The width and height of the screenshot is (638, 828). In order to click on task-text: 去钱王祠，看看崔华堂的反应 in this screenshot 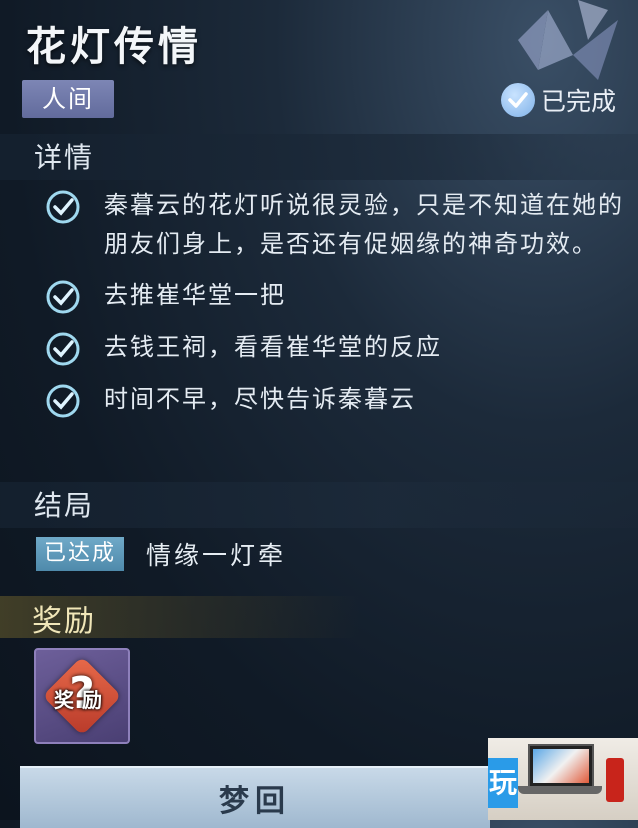, I will do `click(273, 347)`.